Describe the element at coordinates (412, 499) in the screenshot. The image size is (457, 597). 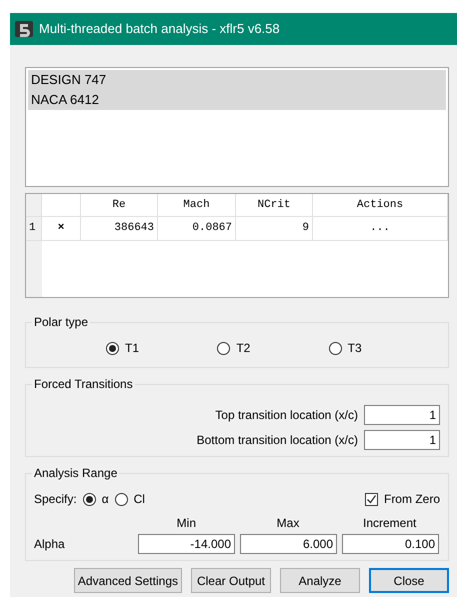
I see `checkbox-label: From Zero` at that location.